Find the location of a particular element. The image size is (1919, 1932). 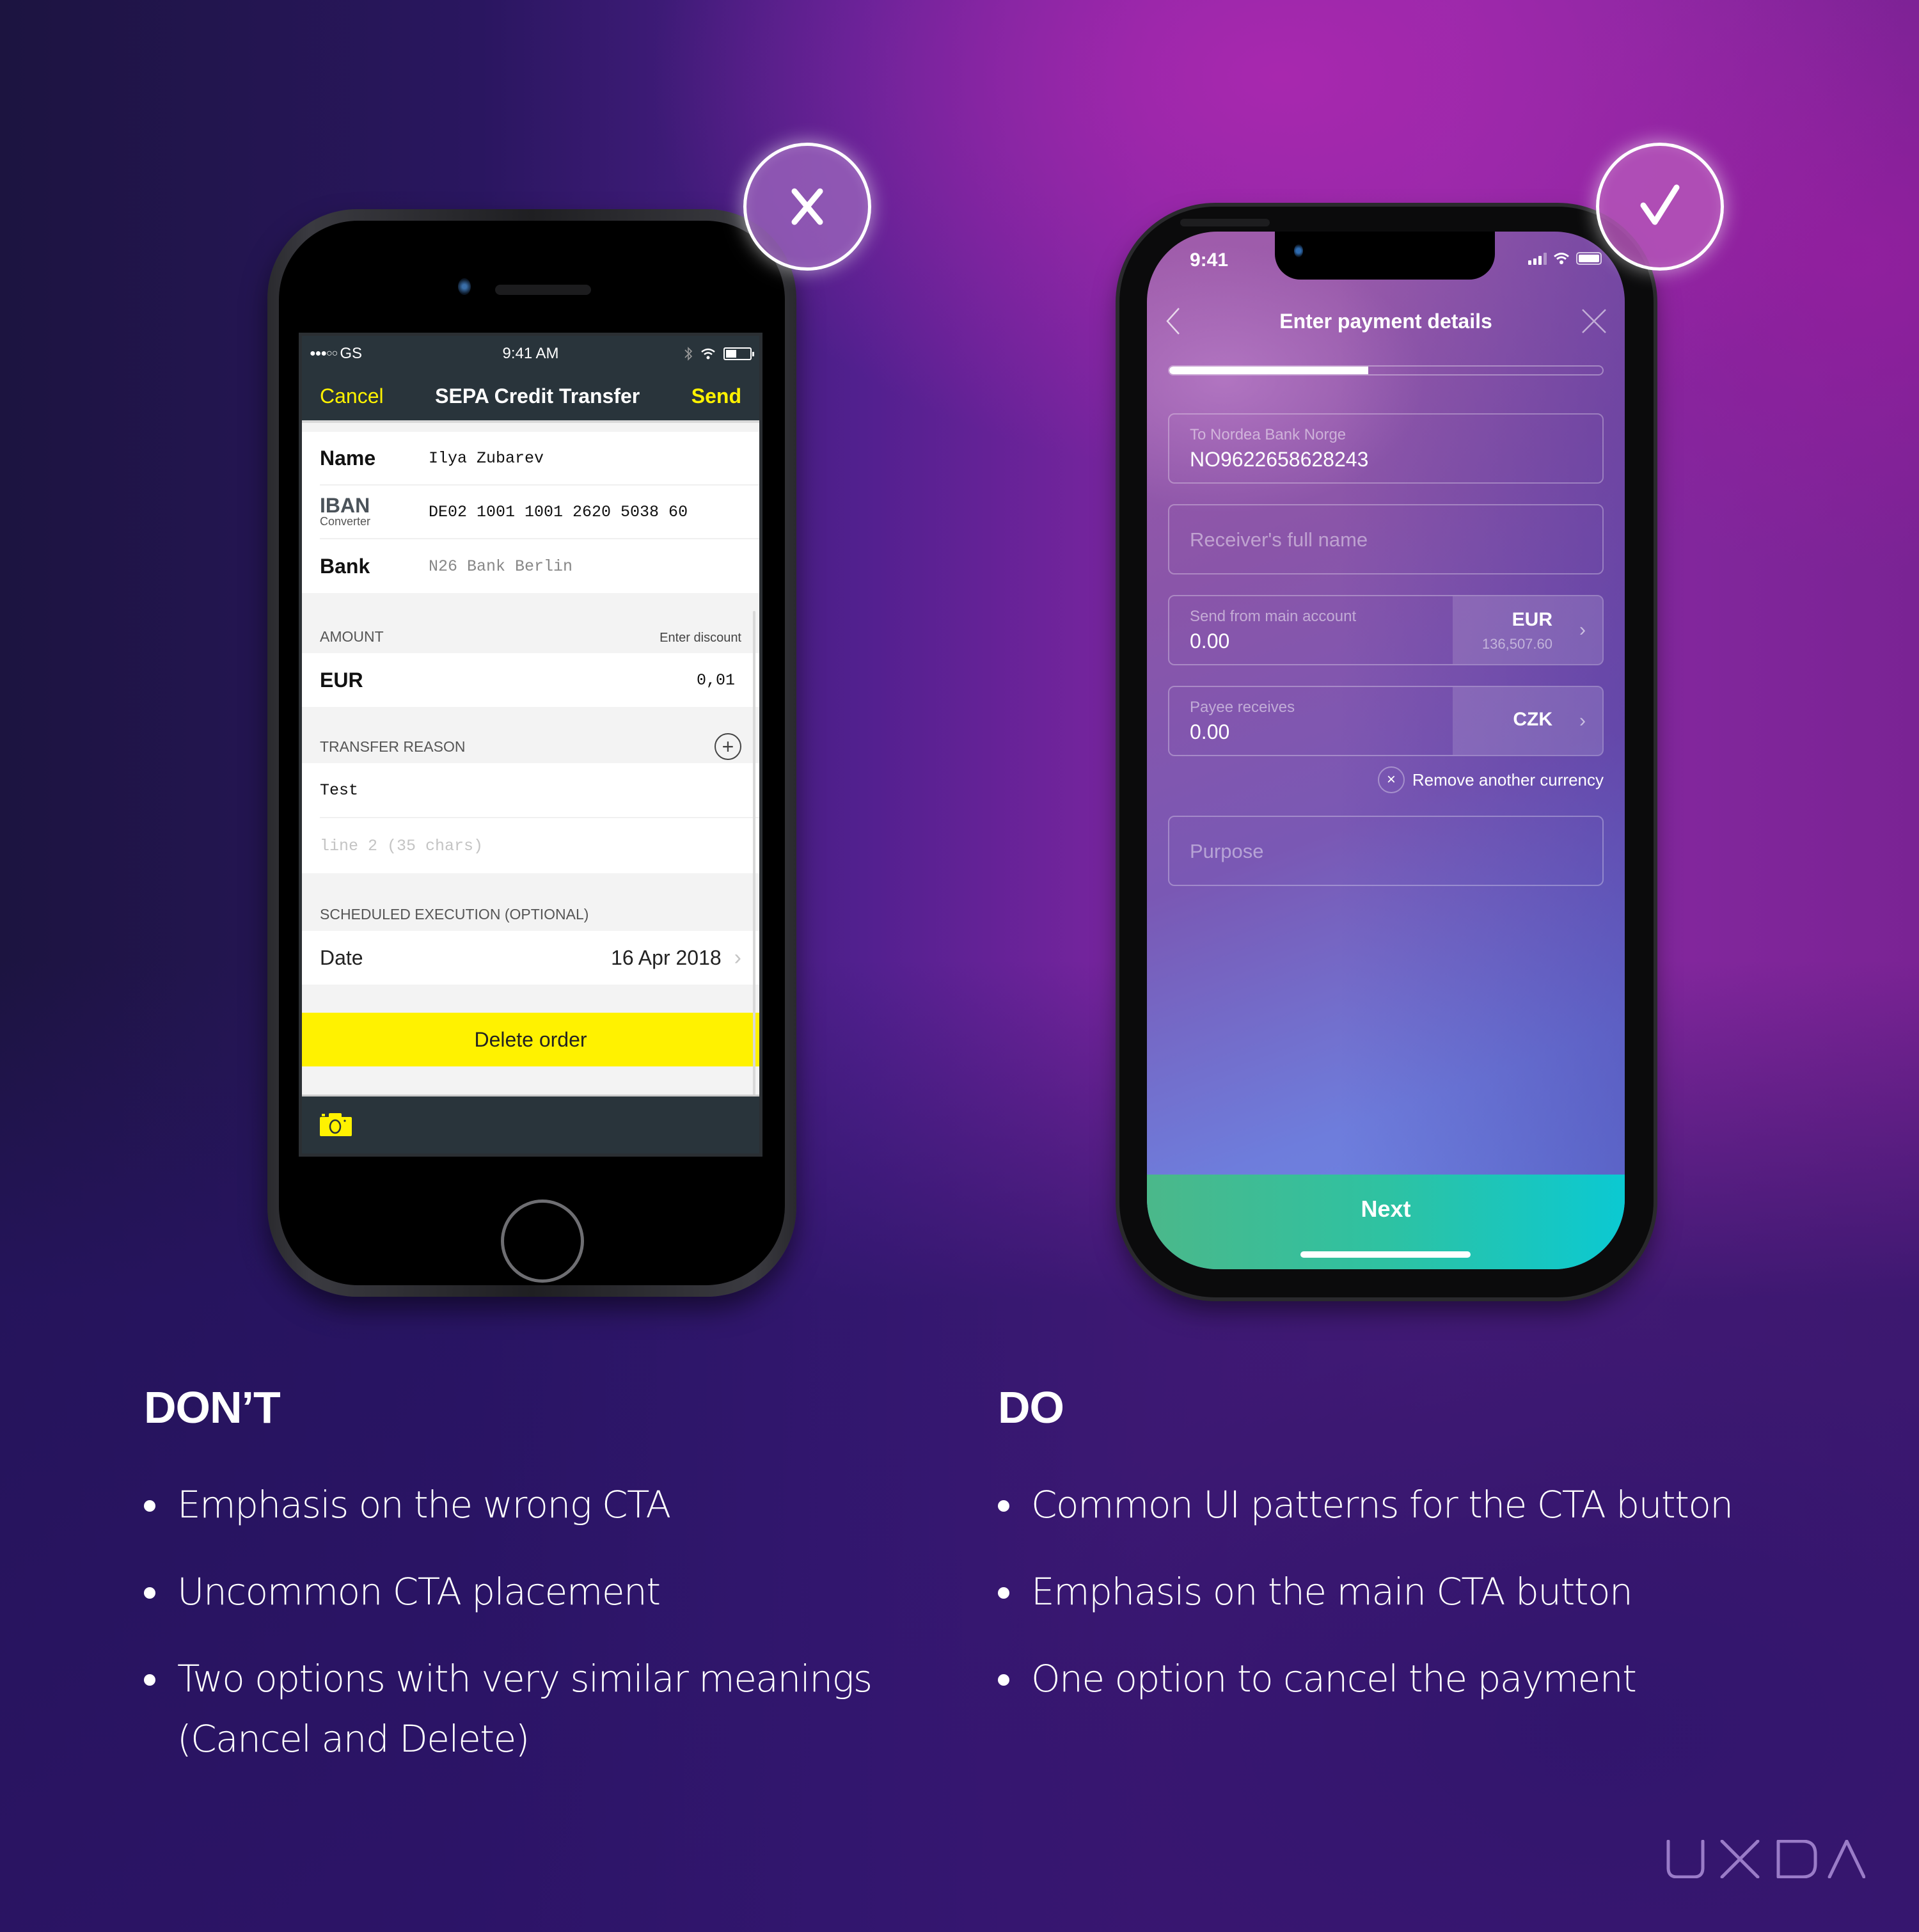

receiver-name-placeholder: Receiver's full name is located at coordinates (1279, 539).